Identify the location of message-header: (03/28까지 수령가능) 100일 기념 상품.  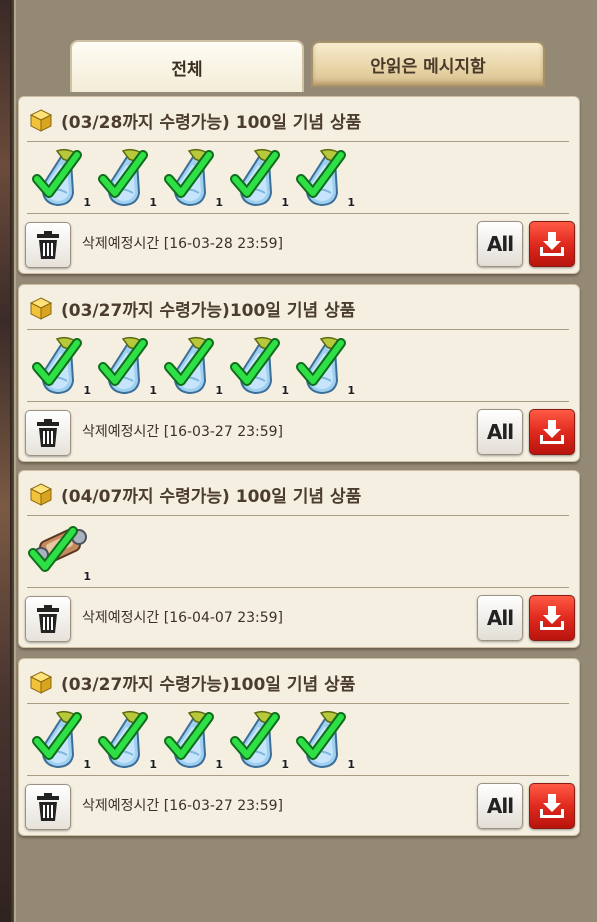
(299, 120).